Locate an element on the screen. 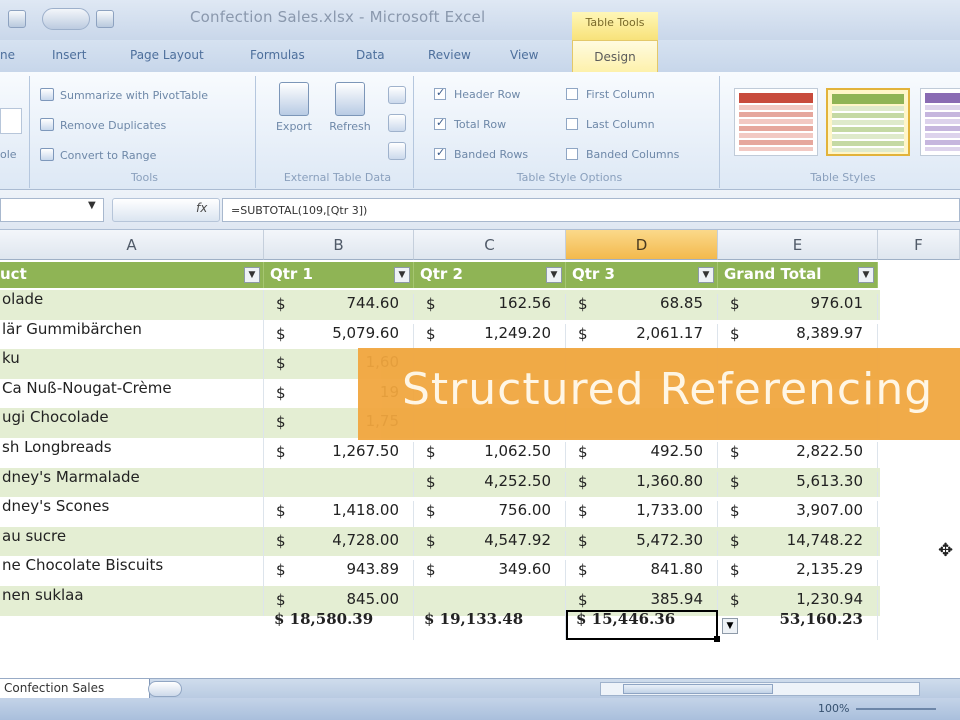 This screenshot has width=960, height=720. tab-home: ne is located at coordinates (7, 55).